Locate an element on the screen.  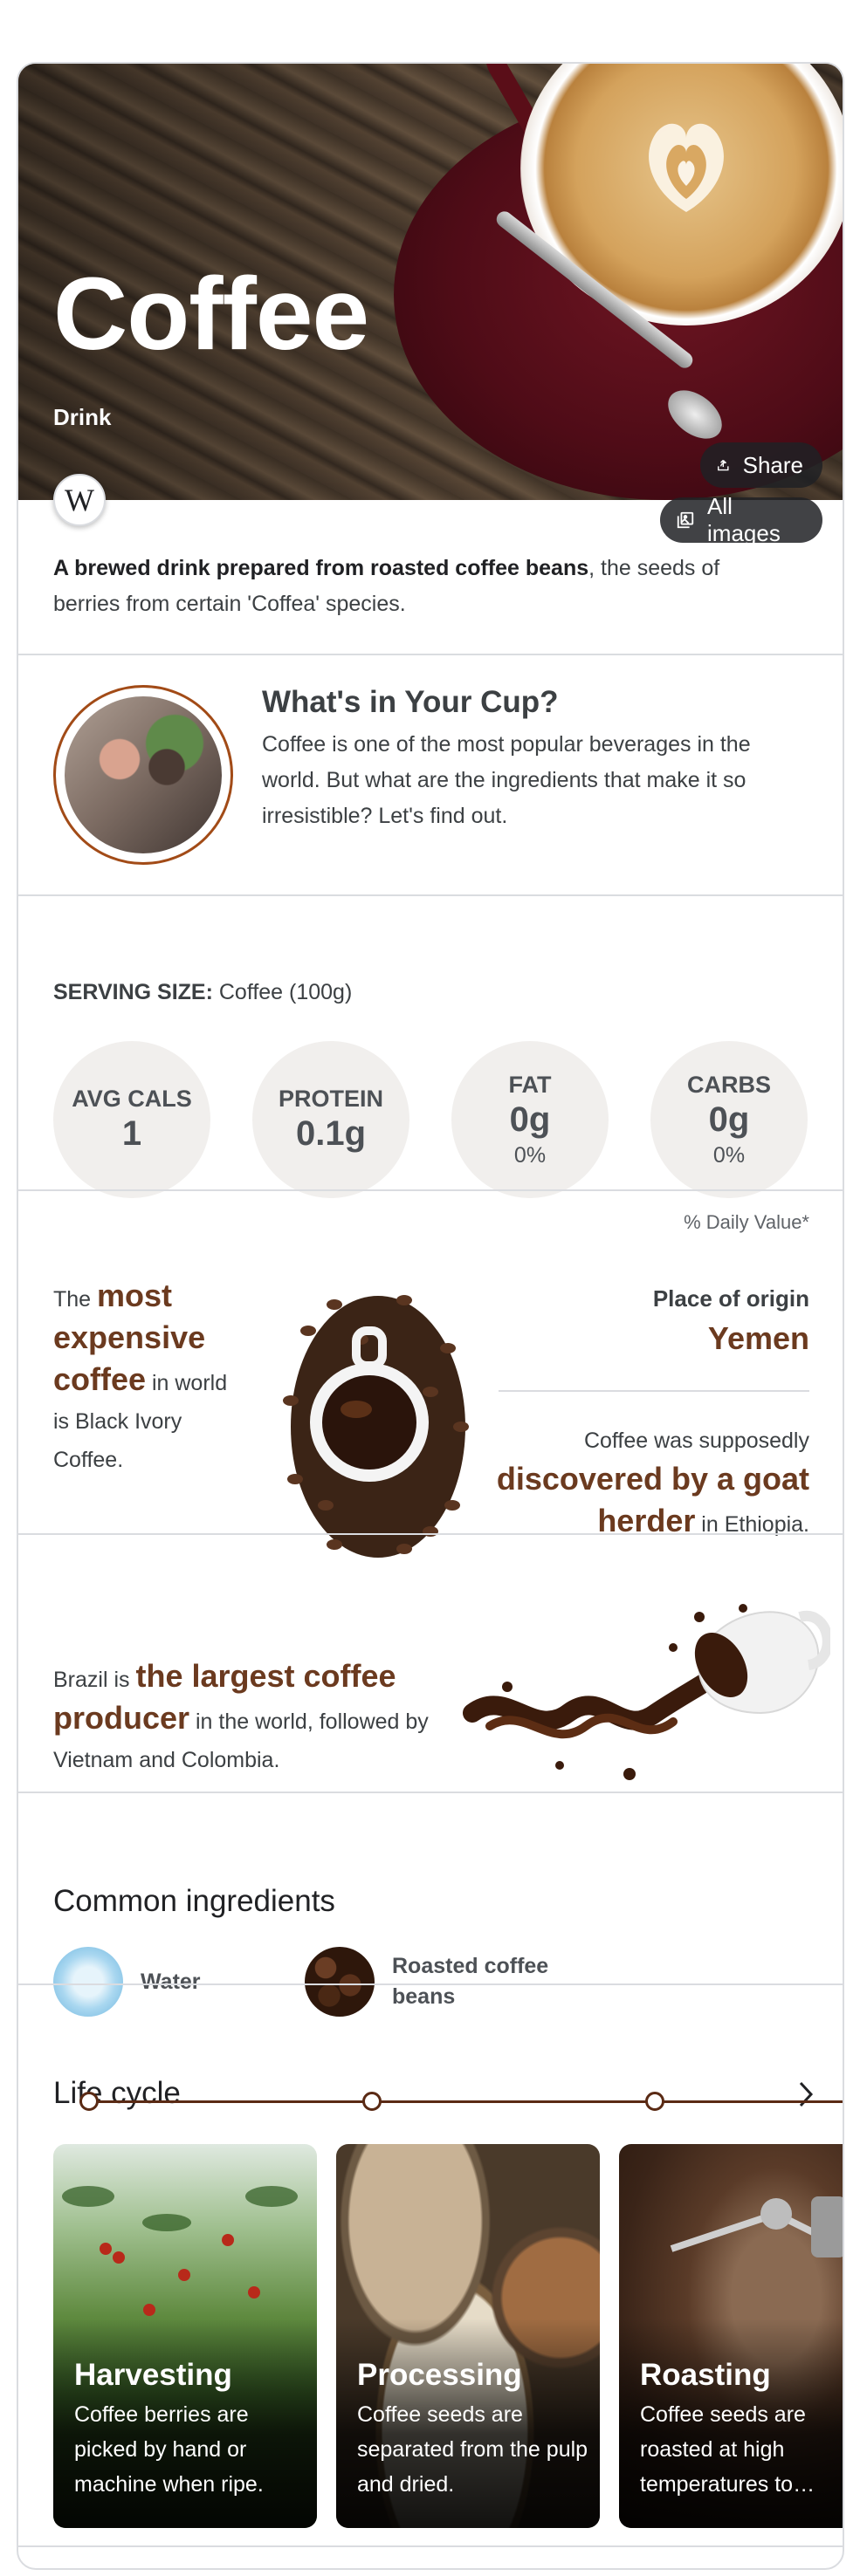
all-images-button: All images is located at coordinates (741, 519).